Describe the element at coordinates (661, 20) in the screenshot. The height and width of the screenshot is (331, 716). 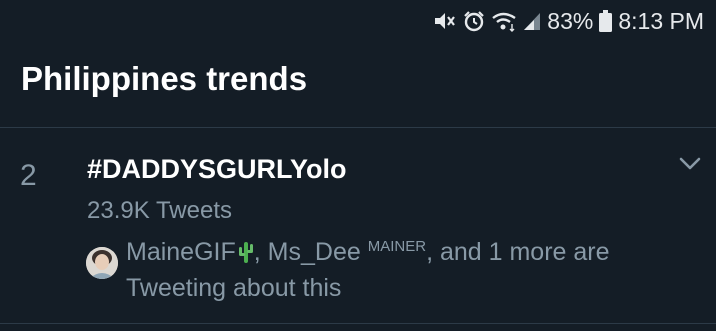
I see `clock: 8:13 PM` at that location.